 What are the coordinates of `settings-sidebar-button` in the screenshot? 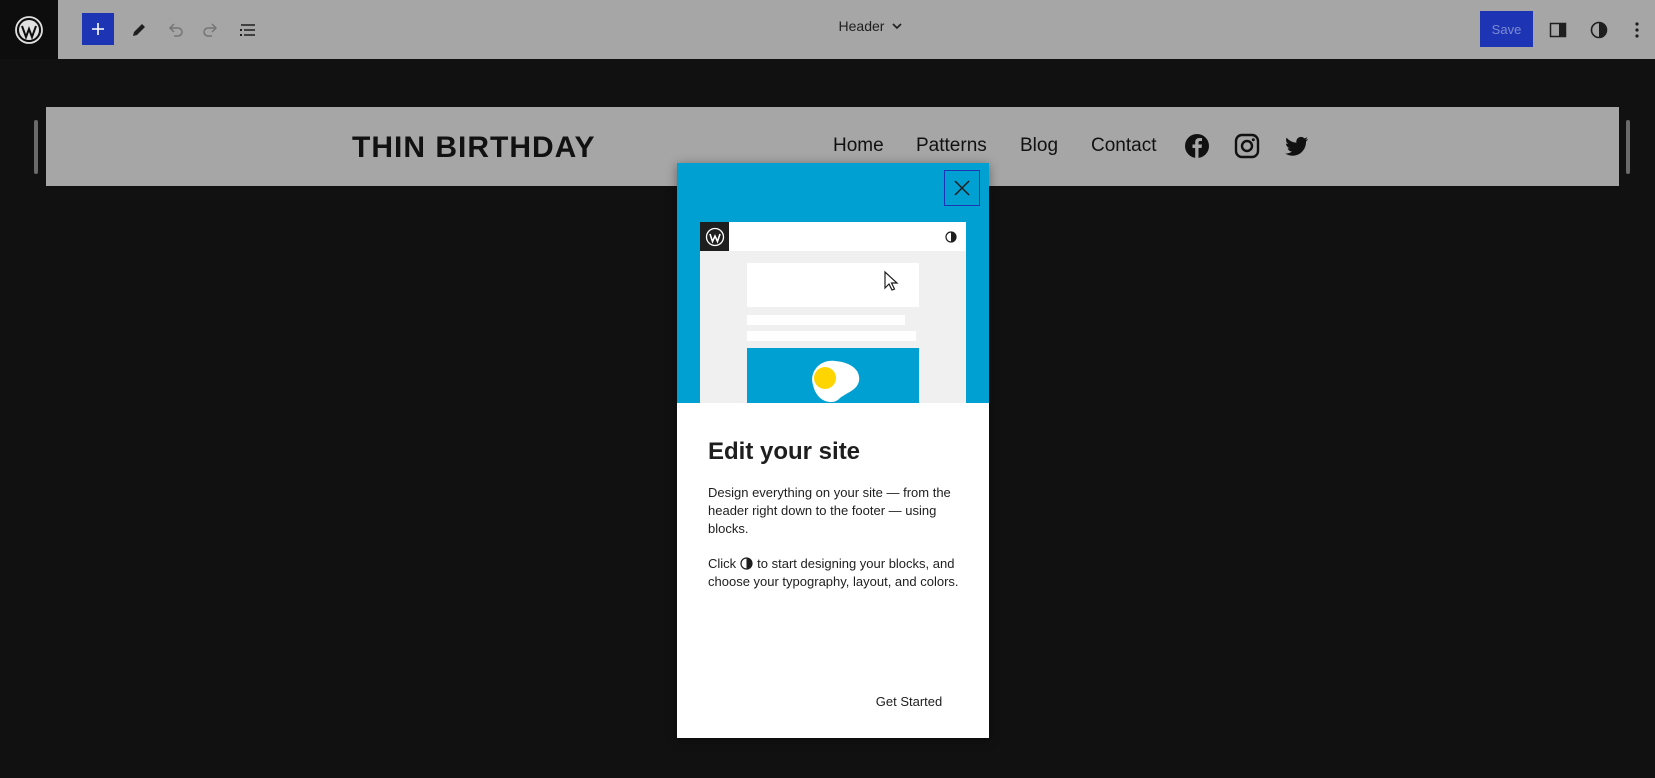 It's located at (1558, 30).